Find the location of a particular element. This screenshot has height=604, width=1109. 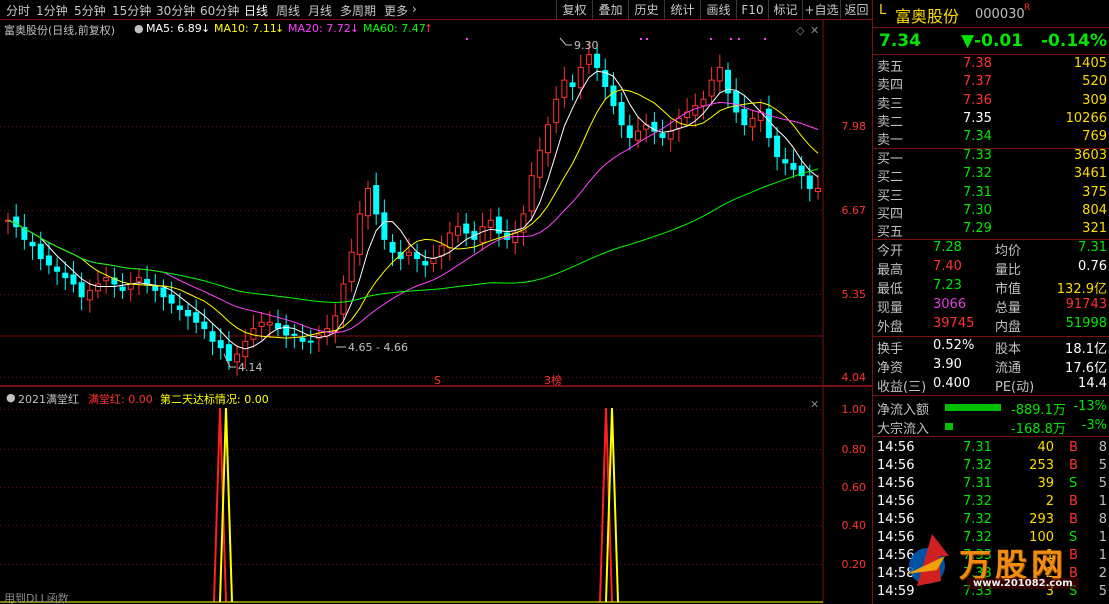

bid-price: 7.32 is located at coordinates (977, 174).